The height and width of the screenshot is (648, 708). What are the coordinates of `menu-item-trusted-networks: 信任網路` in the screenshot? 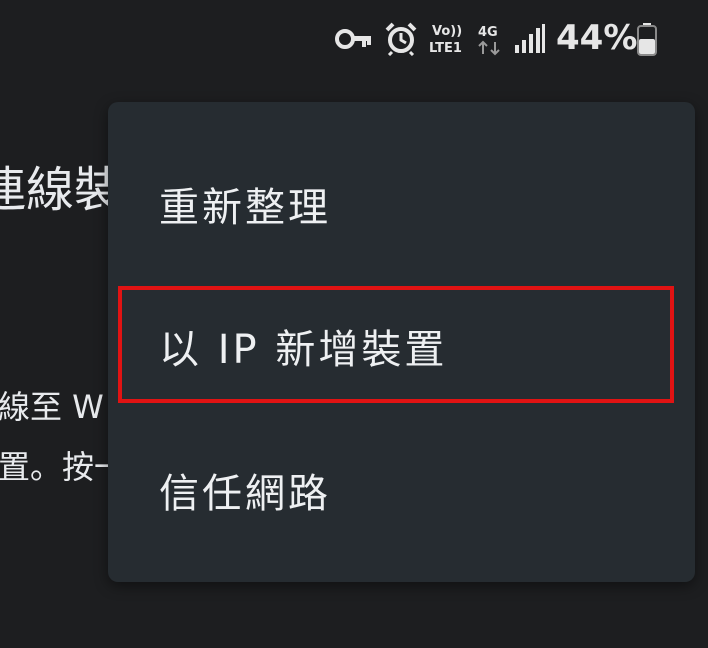 It's located at (401, 490).